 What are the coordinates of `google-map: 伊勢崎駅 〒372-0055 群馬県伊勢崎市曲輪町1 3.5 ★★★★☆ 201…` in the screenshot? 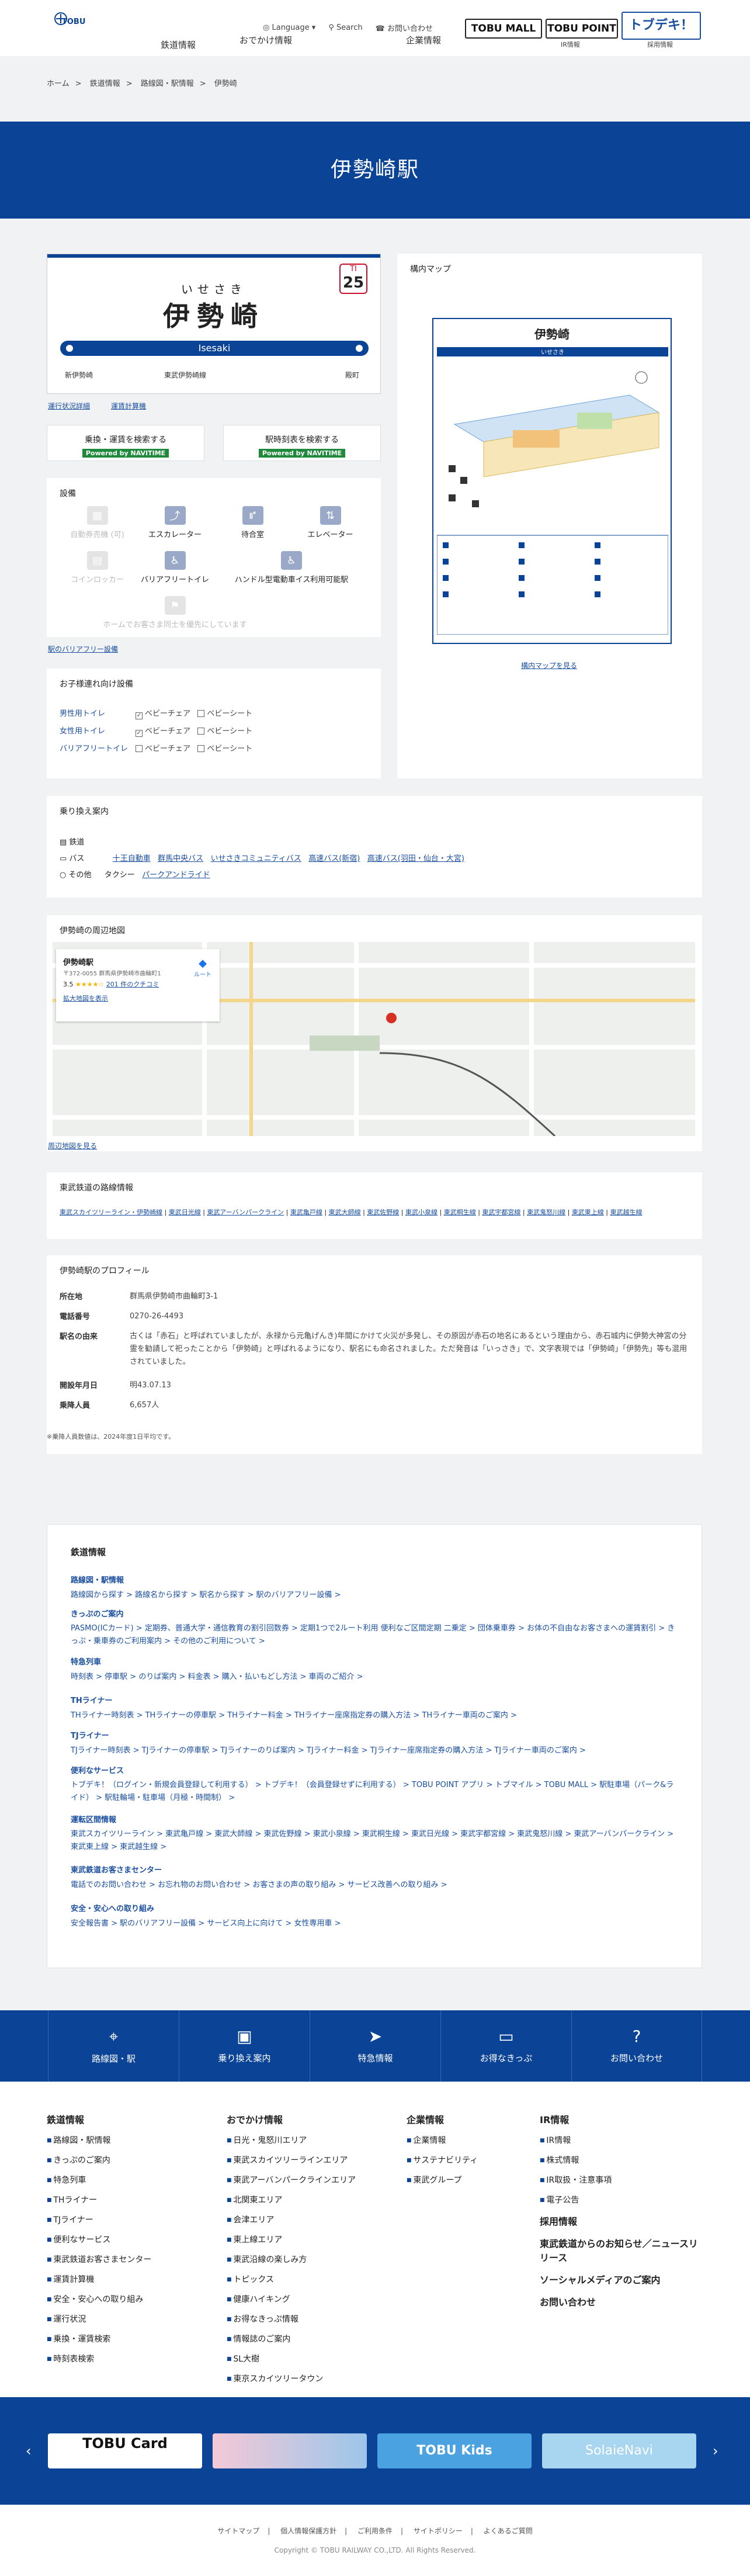 It's located at (374, 1039).